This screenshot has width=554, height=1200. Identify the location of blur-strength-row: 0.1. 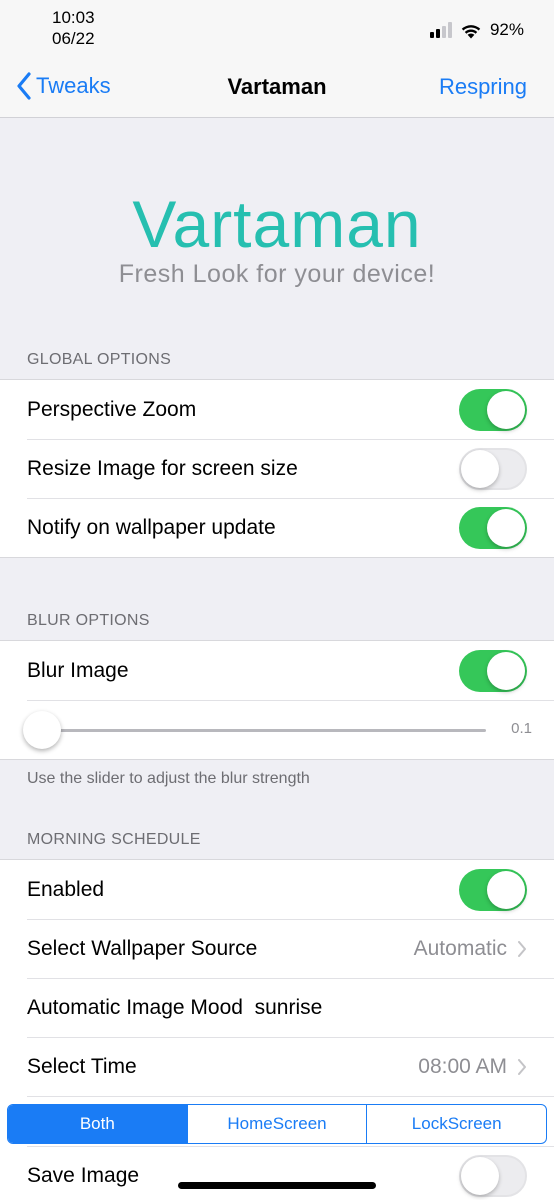
(277, 729).